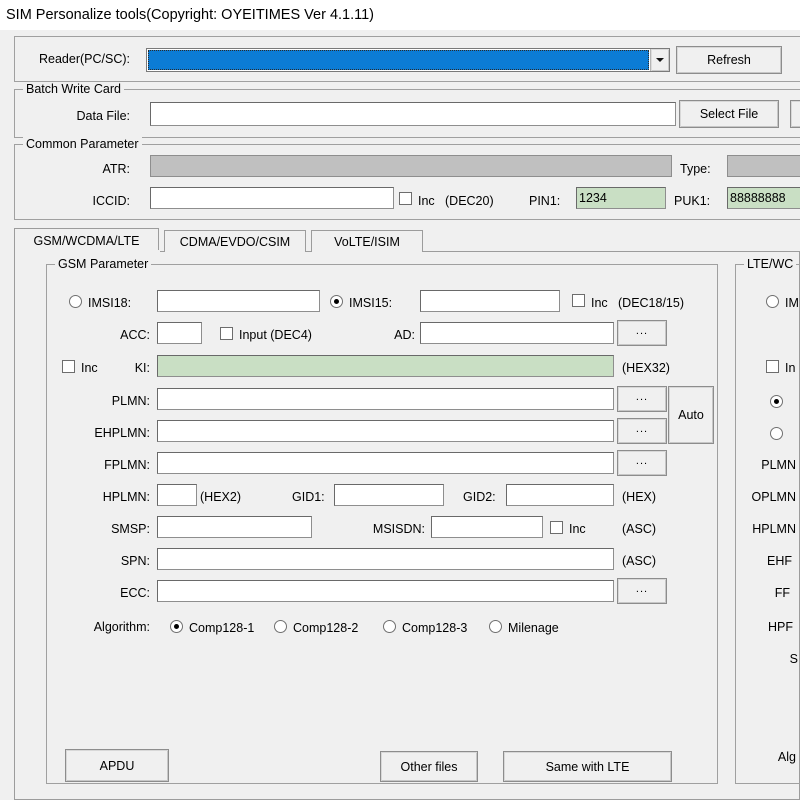  Describe the element at coordinates (599, 303) in the screenshot. I see `imsi-inc-label: Inc` at that location.